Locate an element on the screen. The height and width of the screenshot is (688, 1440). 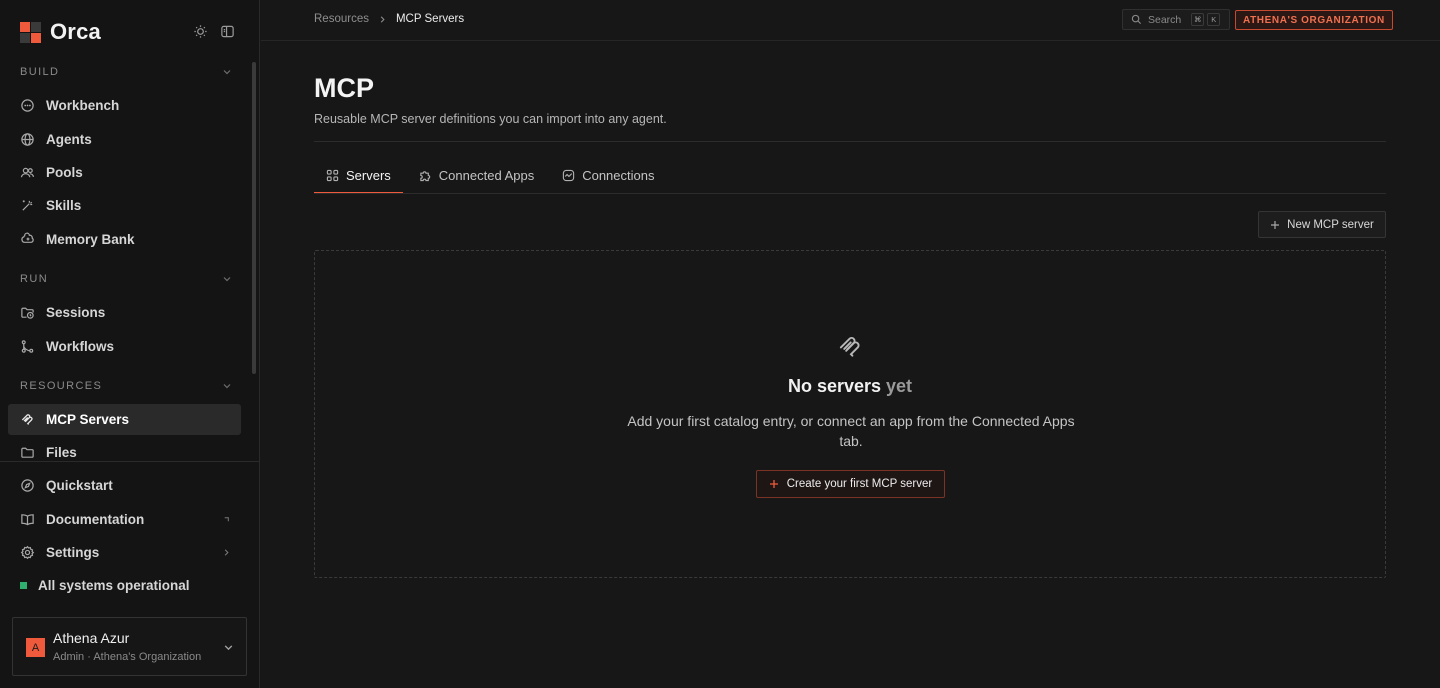
sidebar-item-skills: Skills is located at coordinates (124, 205).